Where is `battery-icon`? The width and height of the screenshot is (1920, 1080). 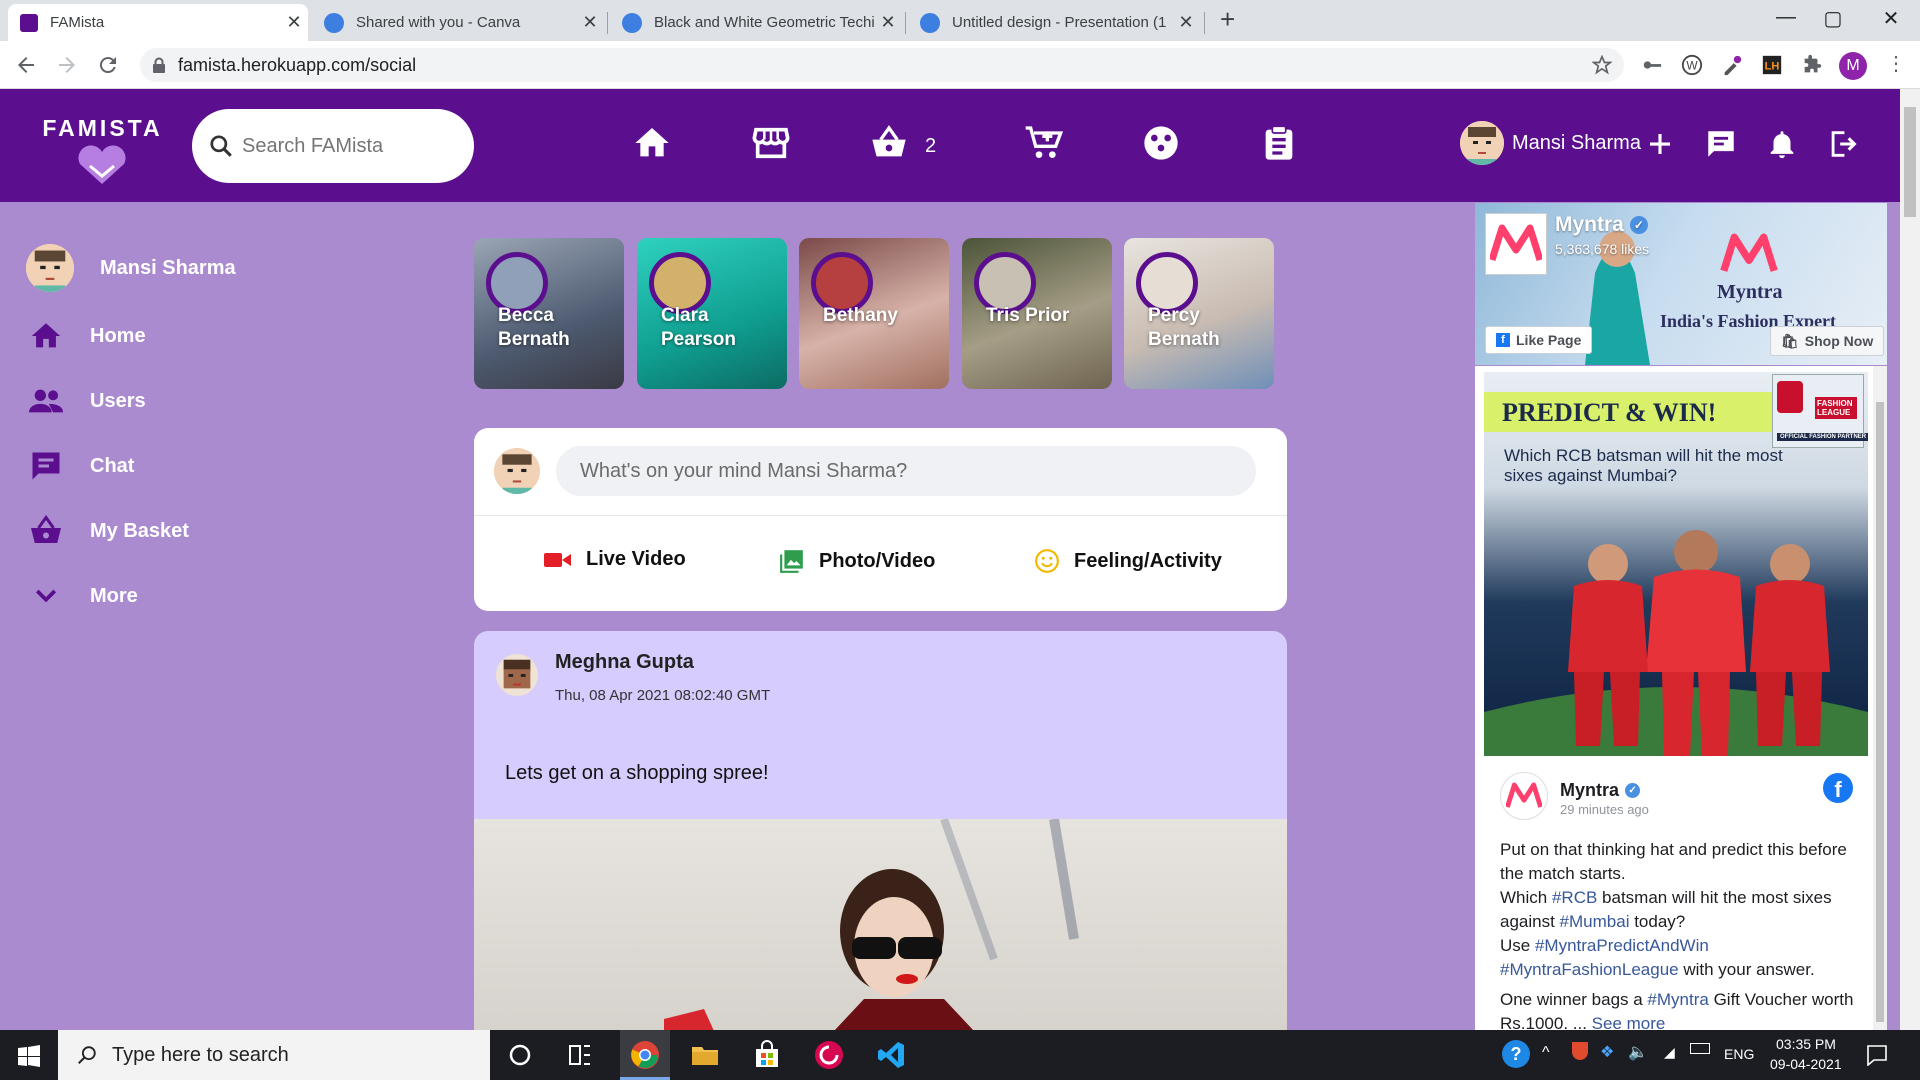 battery-icon is located at coordinates (1700, 1048).